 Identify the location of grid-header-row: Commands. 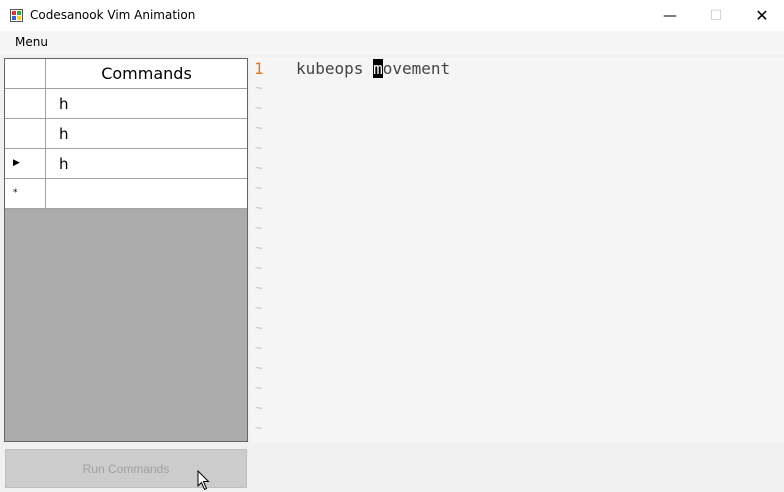
(126, 74).